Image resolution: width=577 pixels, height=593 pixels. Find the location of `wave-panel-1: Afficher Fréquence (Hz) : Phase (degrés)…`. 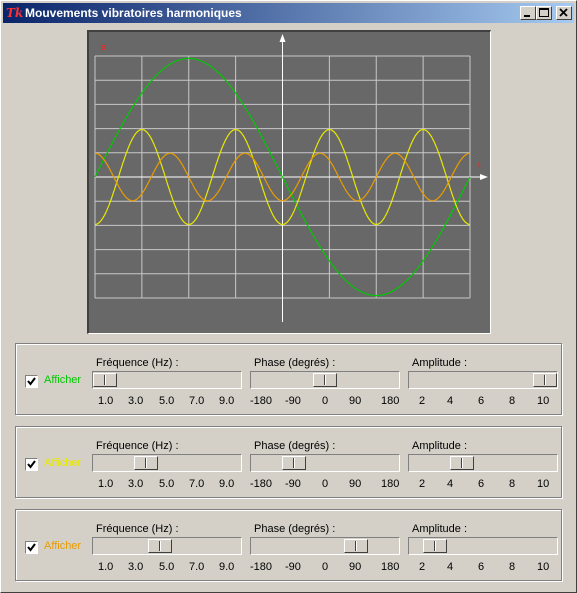

wave-panel-1: Afficher Fréquence (Hz) : Phase (degrés)… is located at coordinates (288, 379).